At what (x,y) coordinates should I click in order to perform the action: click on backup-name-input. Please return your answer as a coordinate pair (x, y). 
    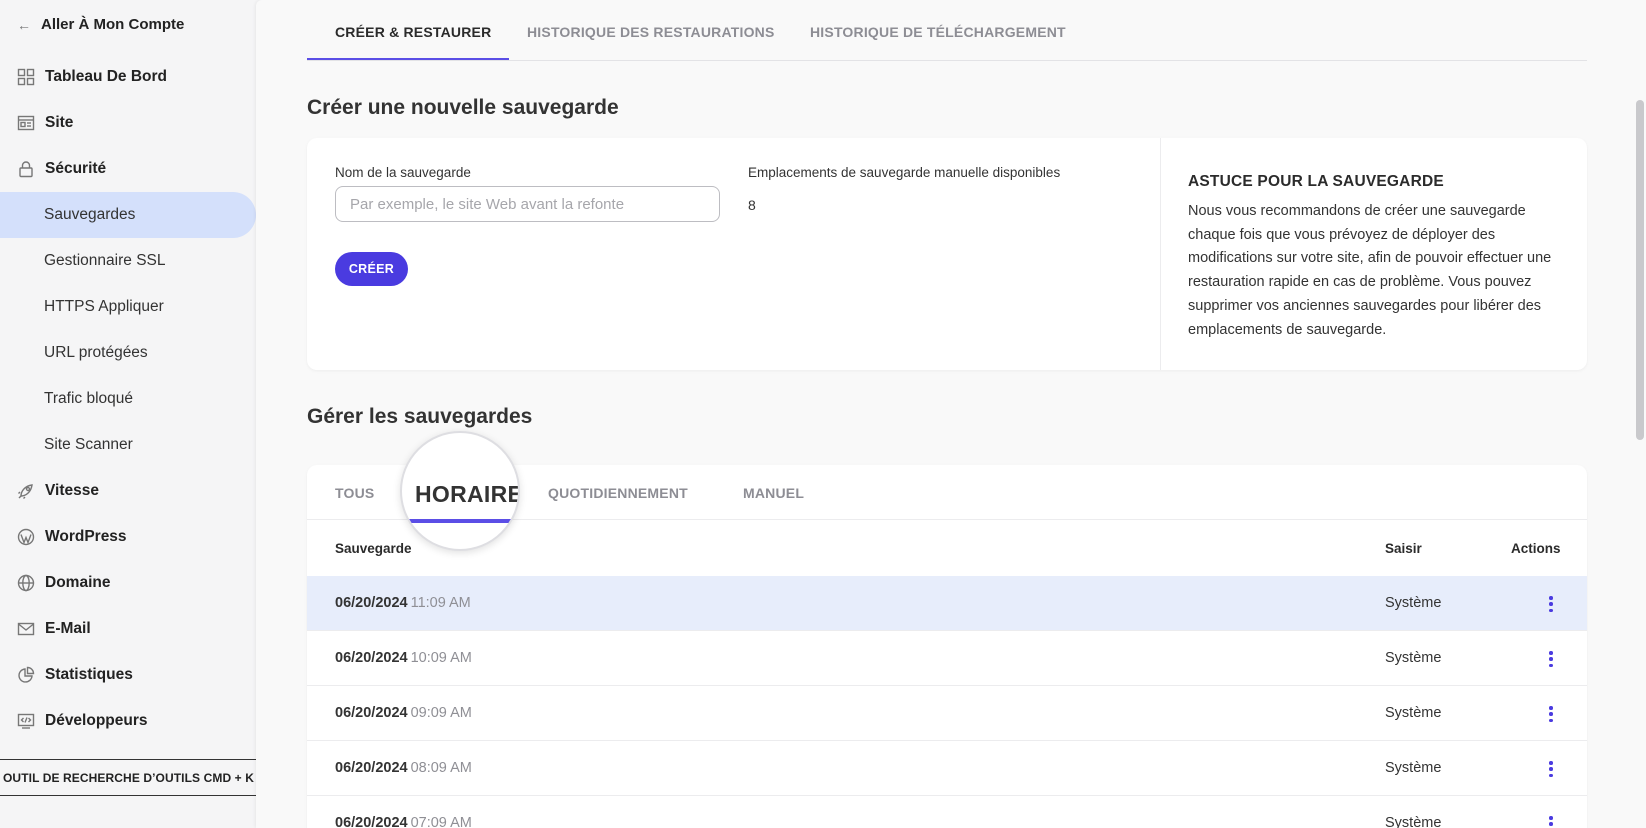
    Looking at the image, I should click on (527, 204).